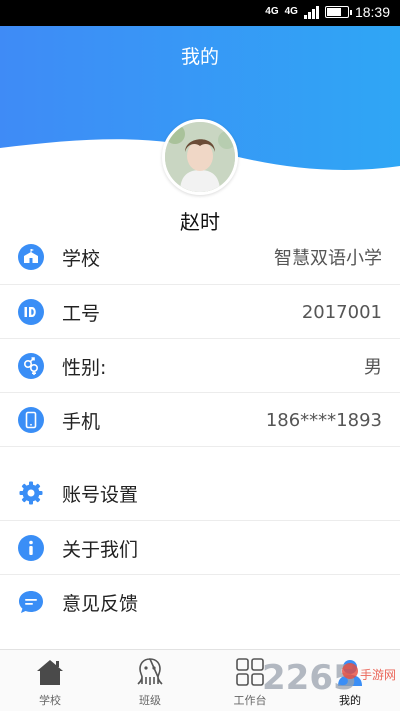  Describe the element at coordinates (50, 672) in the screenshot. I see `home-icon` at that location.